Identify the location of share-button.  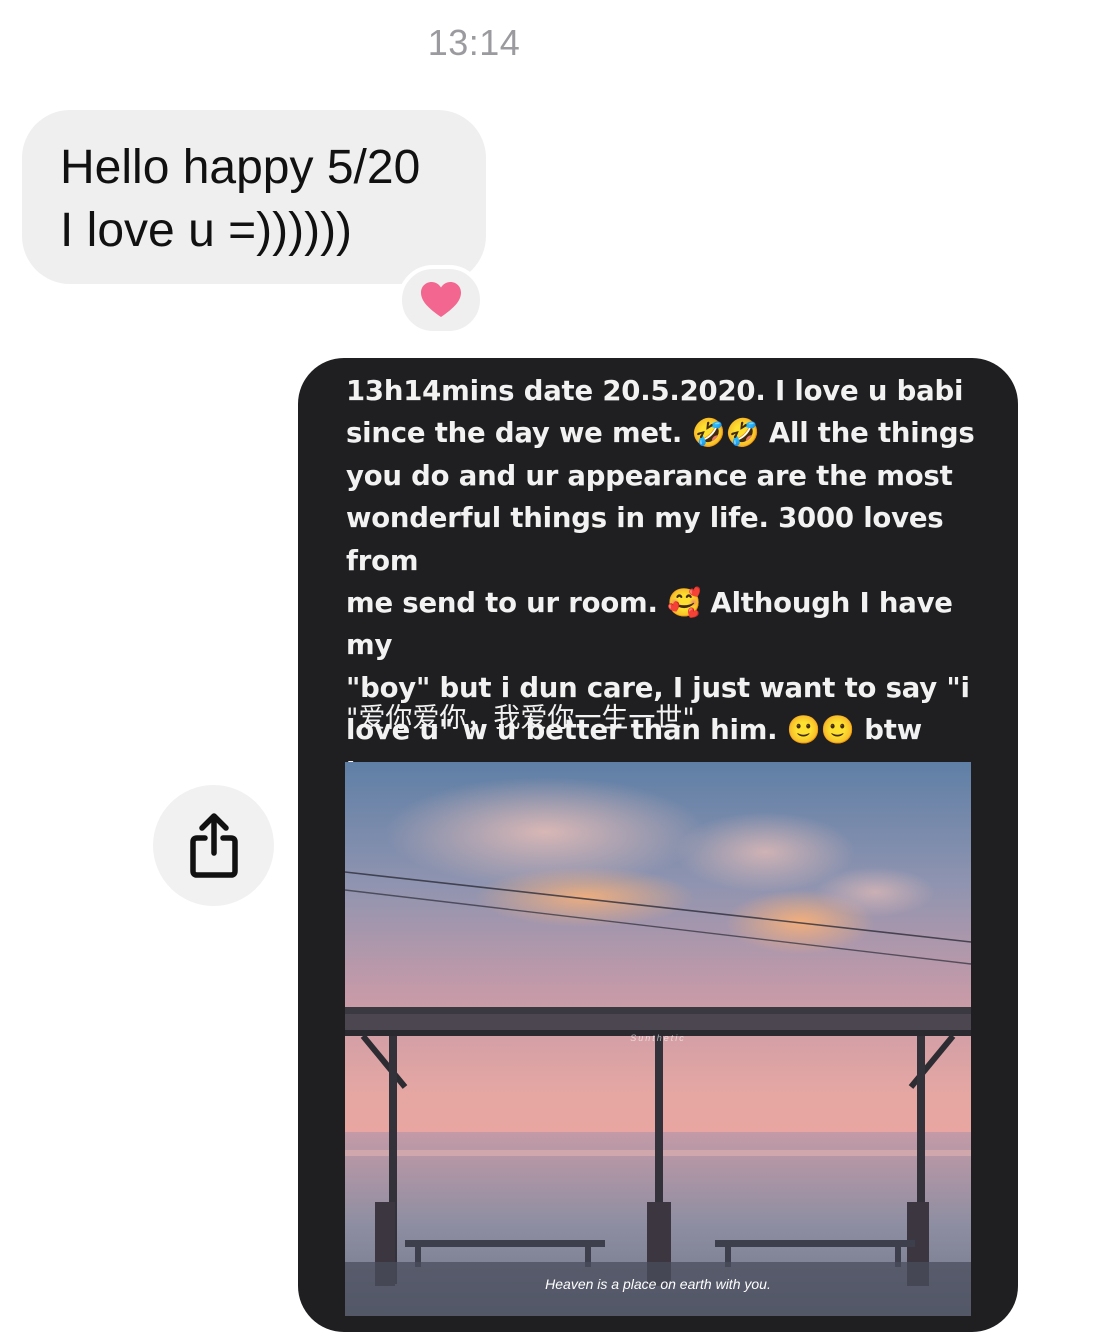
(213, 845).